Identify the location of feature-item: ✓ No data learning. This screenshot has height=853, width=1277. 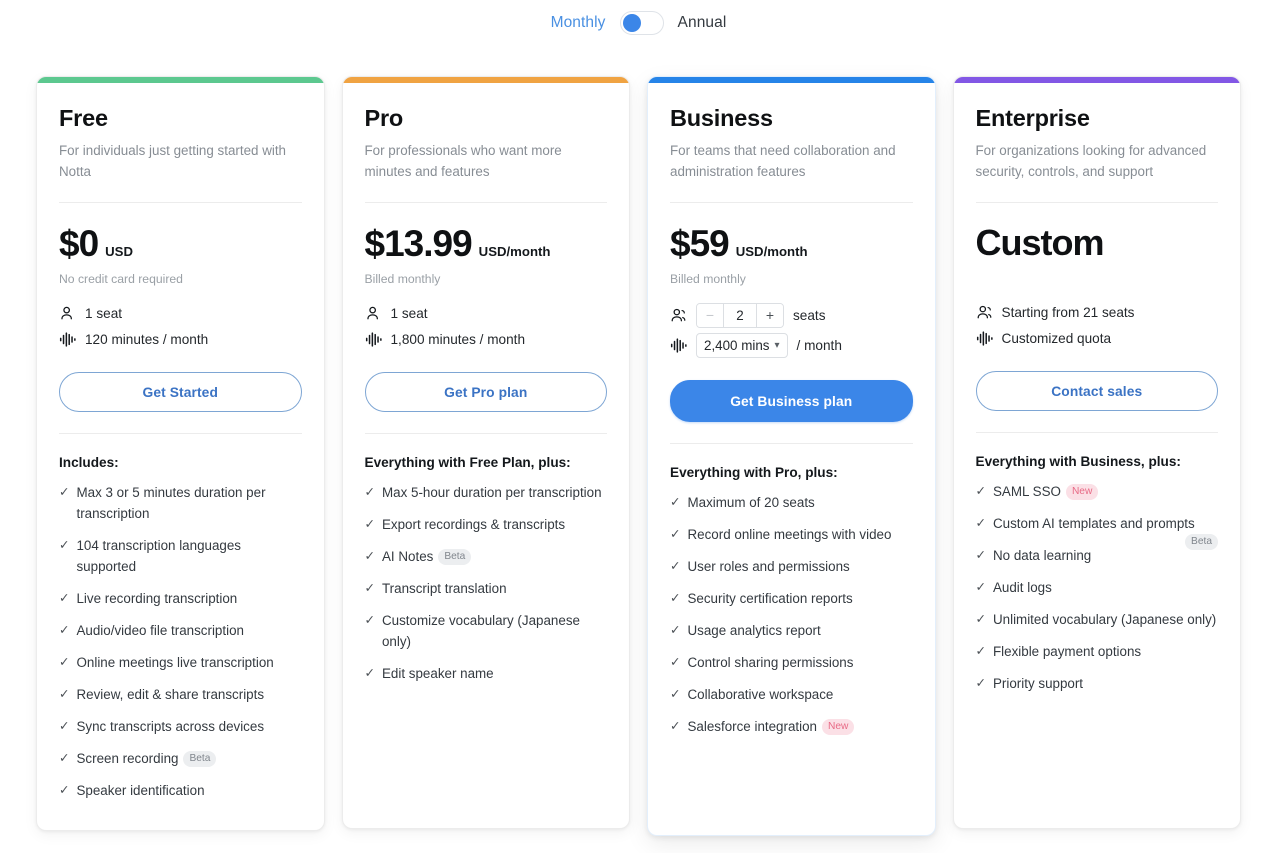
(1097, 555).